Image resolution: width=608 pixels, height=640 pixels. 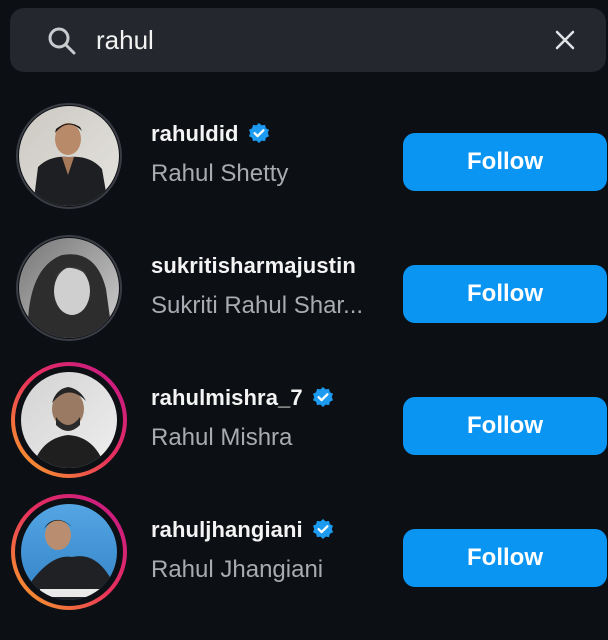 What do you see at coordinates (253, 266) in the screenshot?
I see `username: sukritisharmajustin` at bounding box center [253, 266].